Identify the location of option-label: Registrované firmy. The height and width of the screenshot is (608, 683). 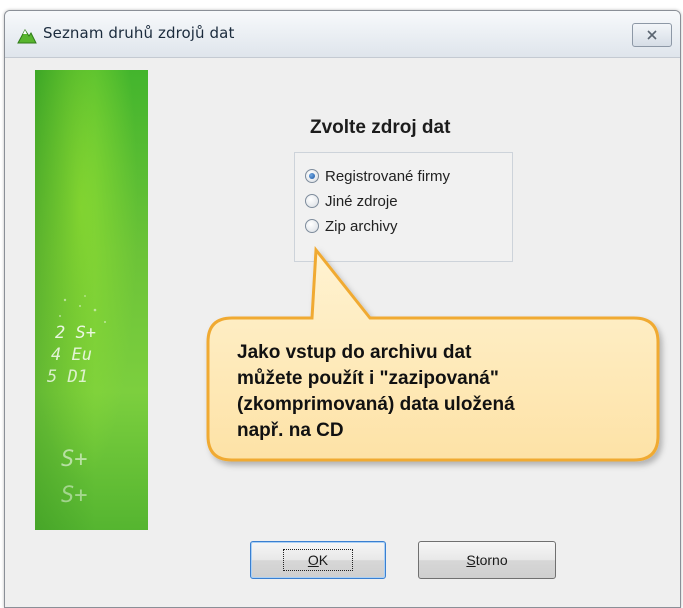
(388, 176).